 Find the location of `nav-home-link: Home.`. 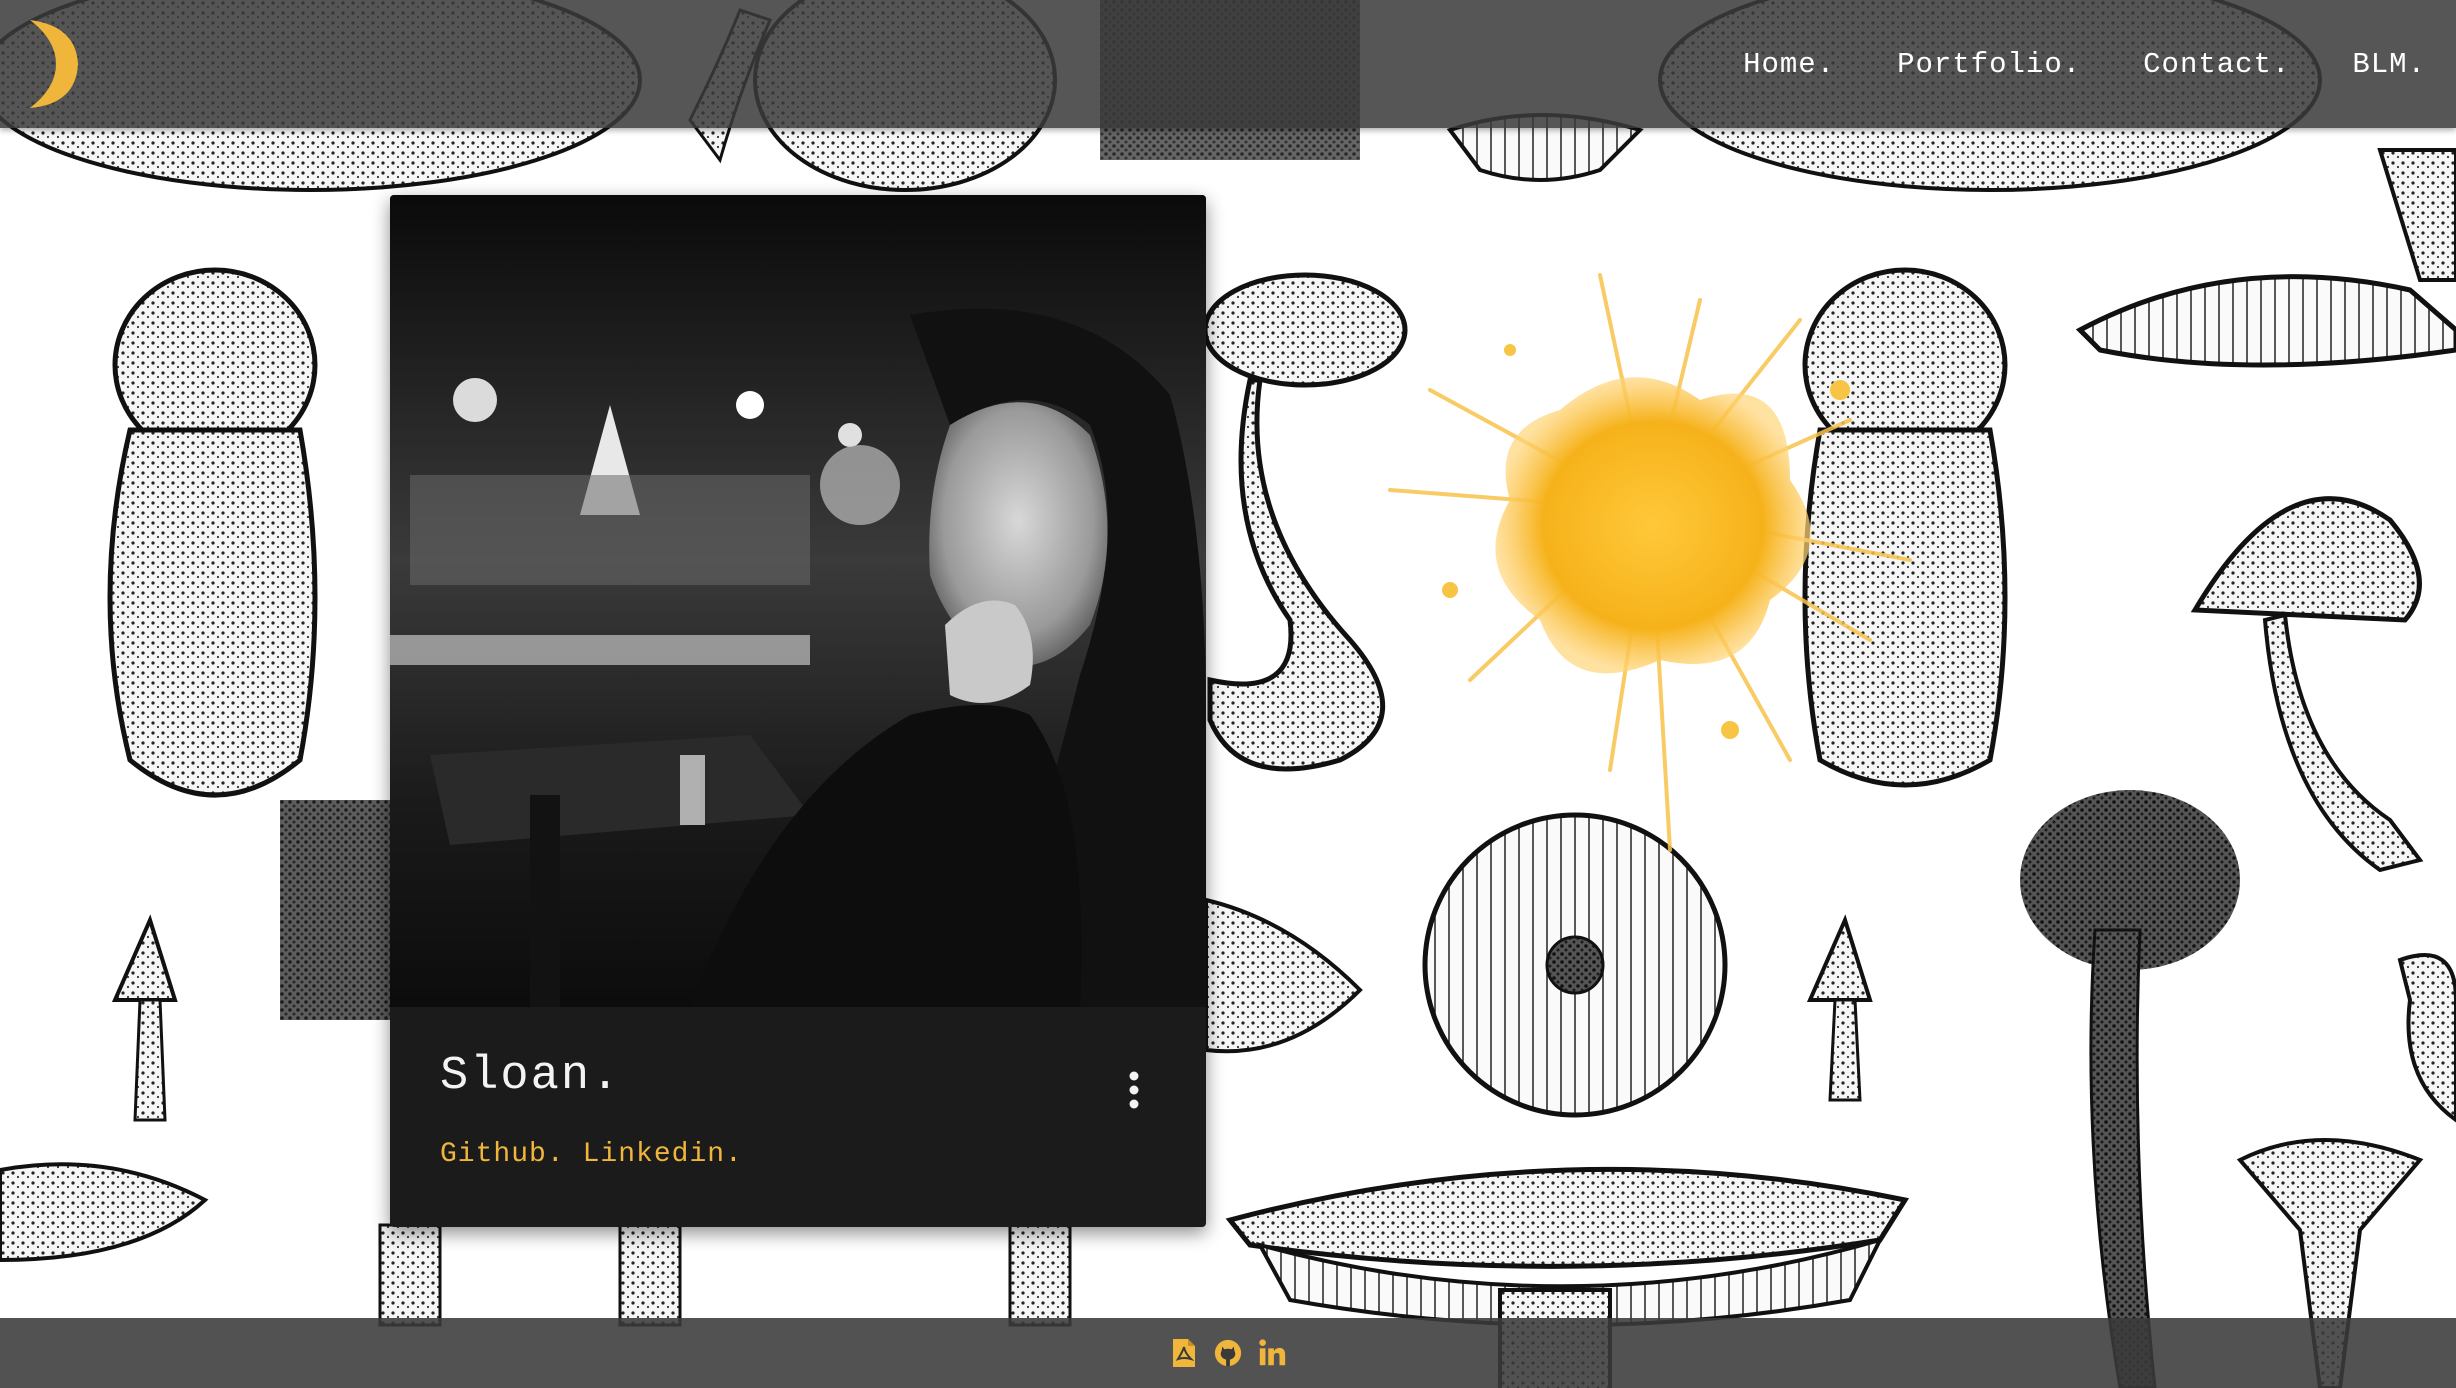

nav-home-link: Home. is located at coordinates (1789, 64).